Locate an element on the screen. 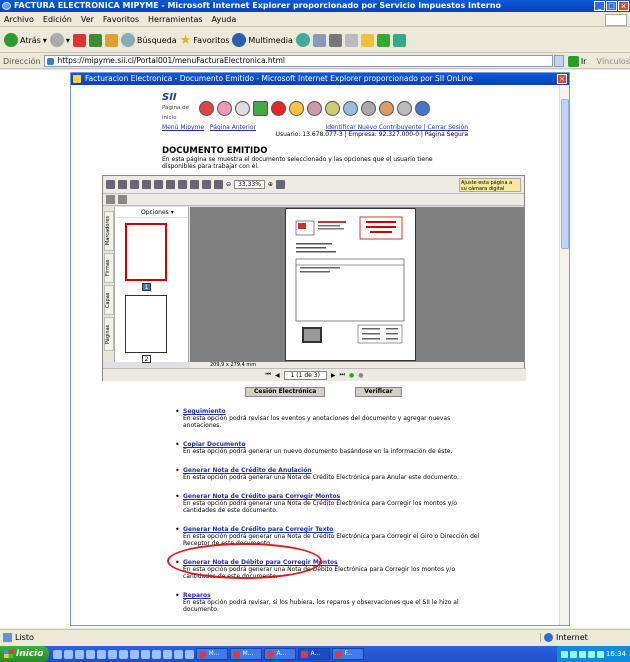  edit-icon is located at coordinates (351, 40).